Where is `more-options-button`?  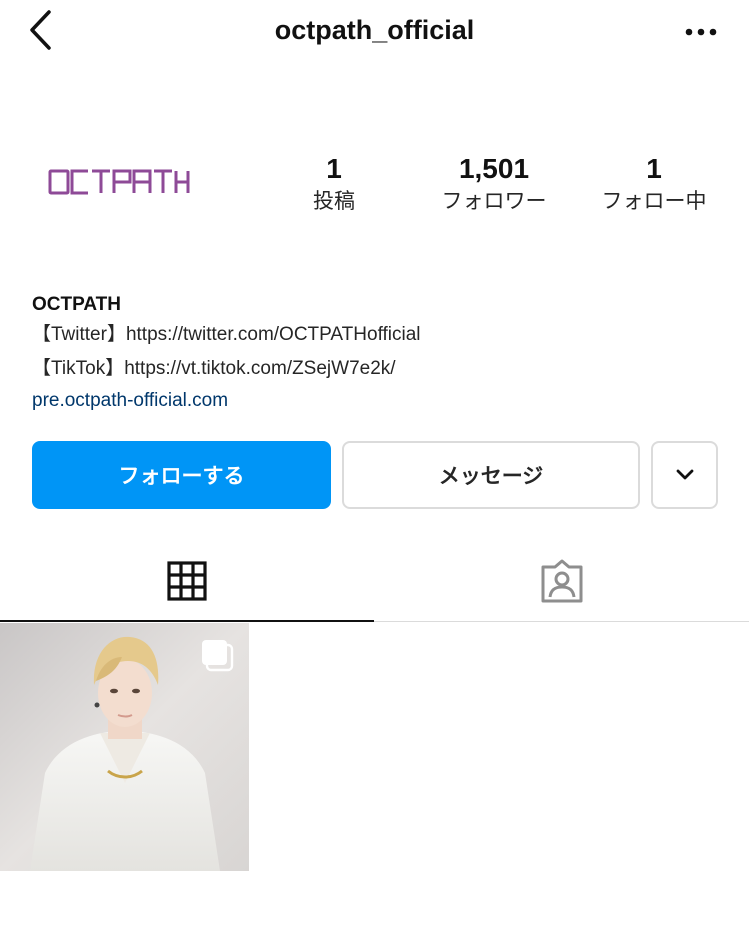 more-options-button is located at coordinates (701, 32).